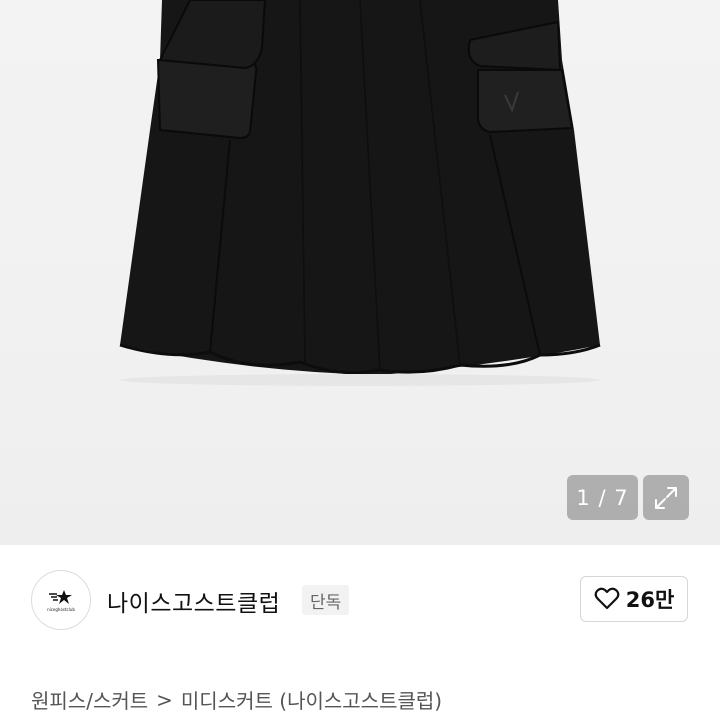  Describe the element at coordinates (326, 600) in the screenshot. I see `exclusive-badge: 단독` at that location.